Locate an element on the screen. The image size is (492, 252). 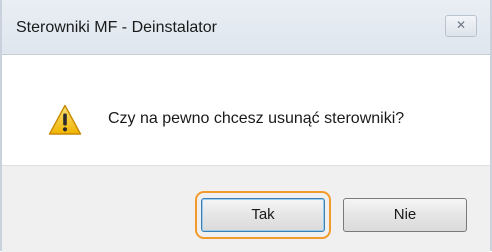
dialog-message: Czy na pewno chcesz usunąć sterowniki? is located at coordinates (256, 118).